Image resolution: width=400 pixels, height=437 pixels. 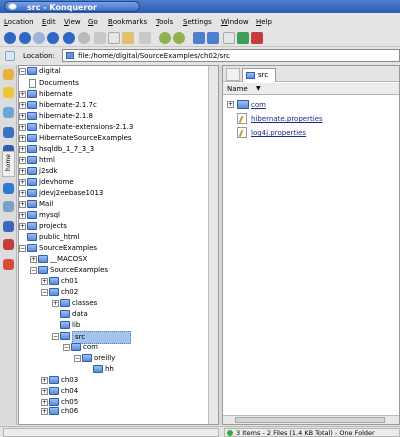 I want to click on favorites-icon, so click(x=8, y=92).